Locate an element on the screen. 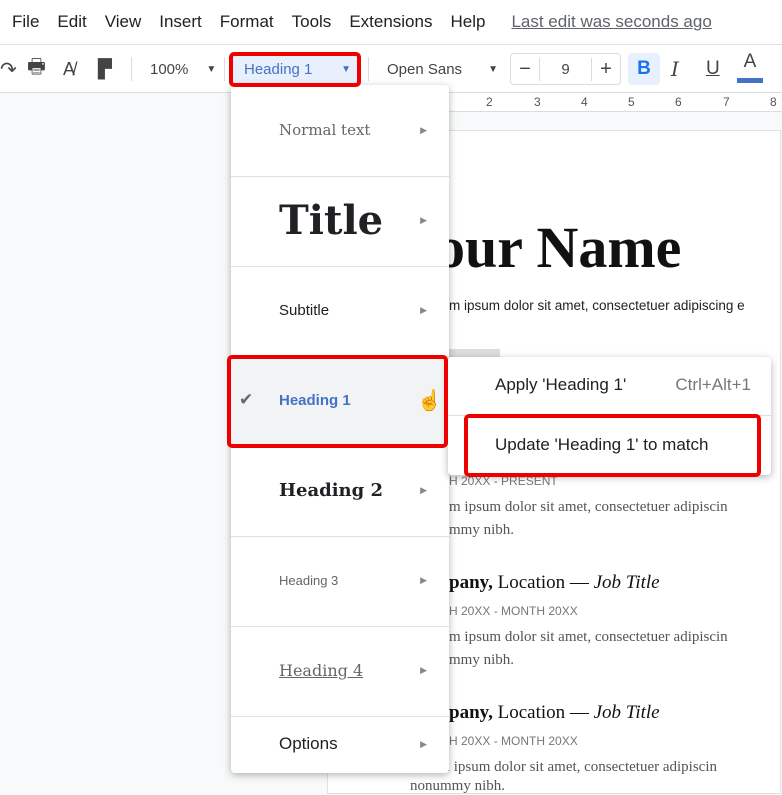  style-options: Options ▶ is located at coordinates (340, 744).